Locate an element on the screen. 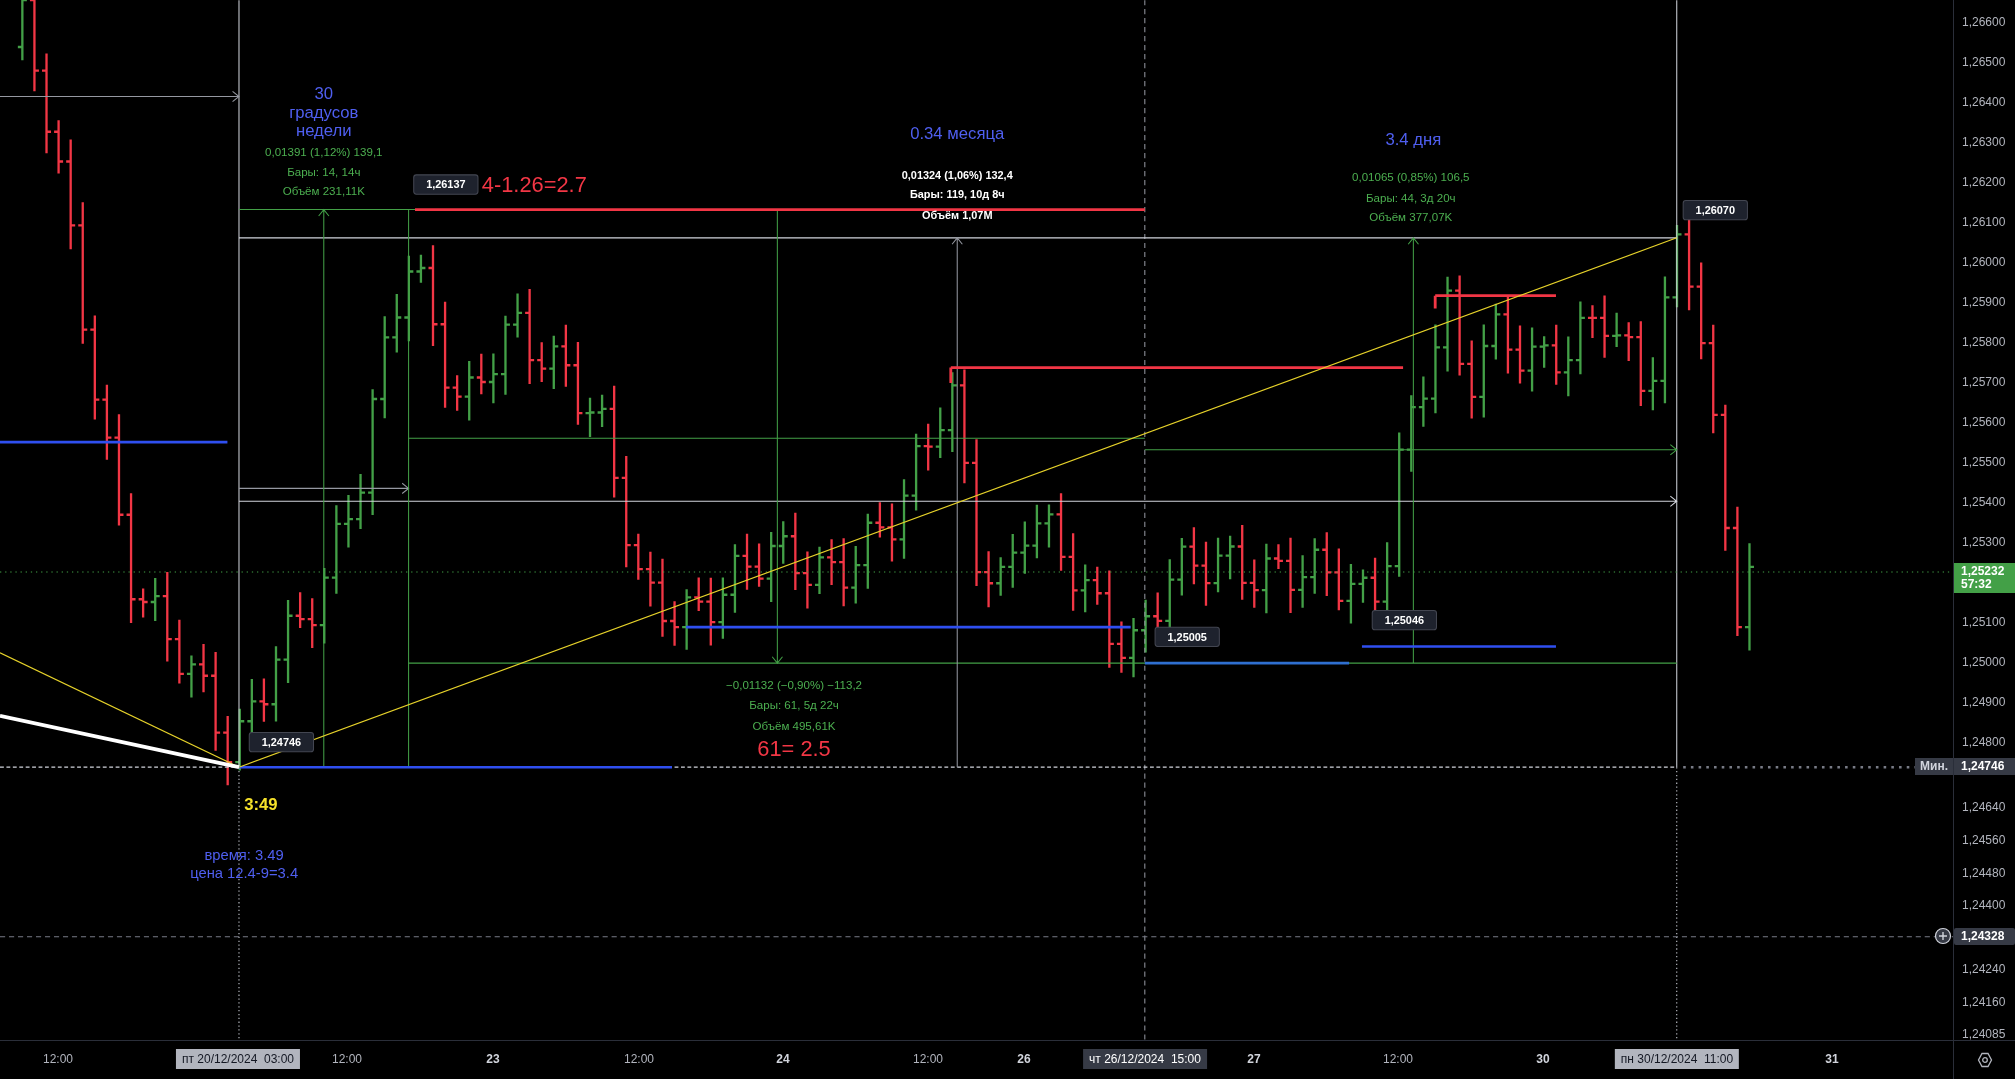  price-callout: 1,25005 is located at coordinates (1187, 636).